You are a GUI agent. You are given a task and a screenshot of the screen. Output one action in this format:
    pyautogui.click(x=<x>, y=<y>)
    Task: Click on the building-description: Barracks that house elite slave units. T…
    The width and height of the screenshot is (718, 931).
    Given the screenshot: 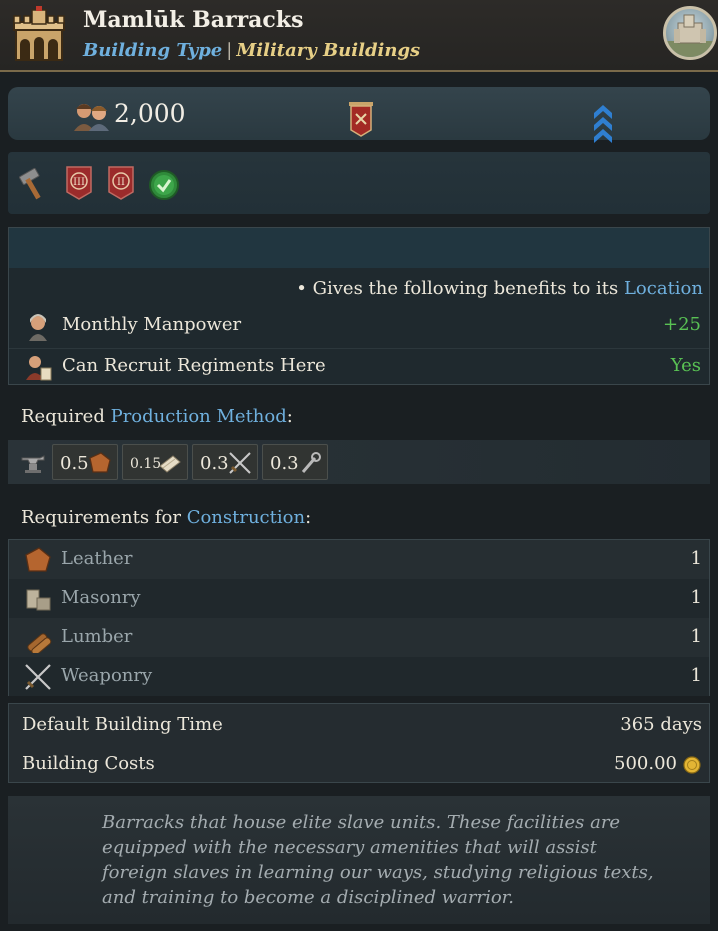 What is the action you would take?
    pyautogui.click(x=378, y=860)
    